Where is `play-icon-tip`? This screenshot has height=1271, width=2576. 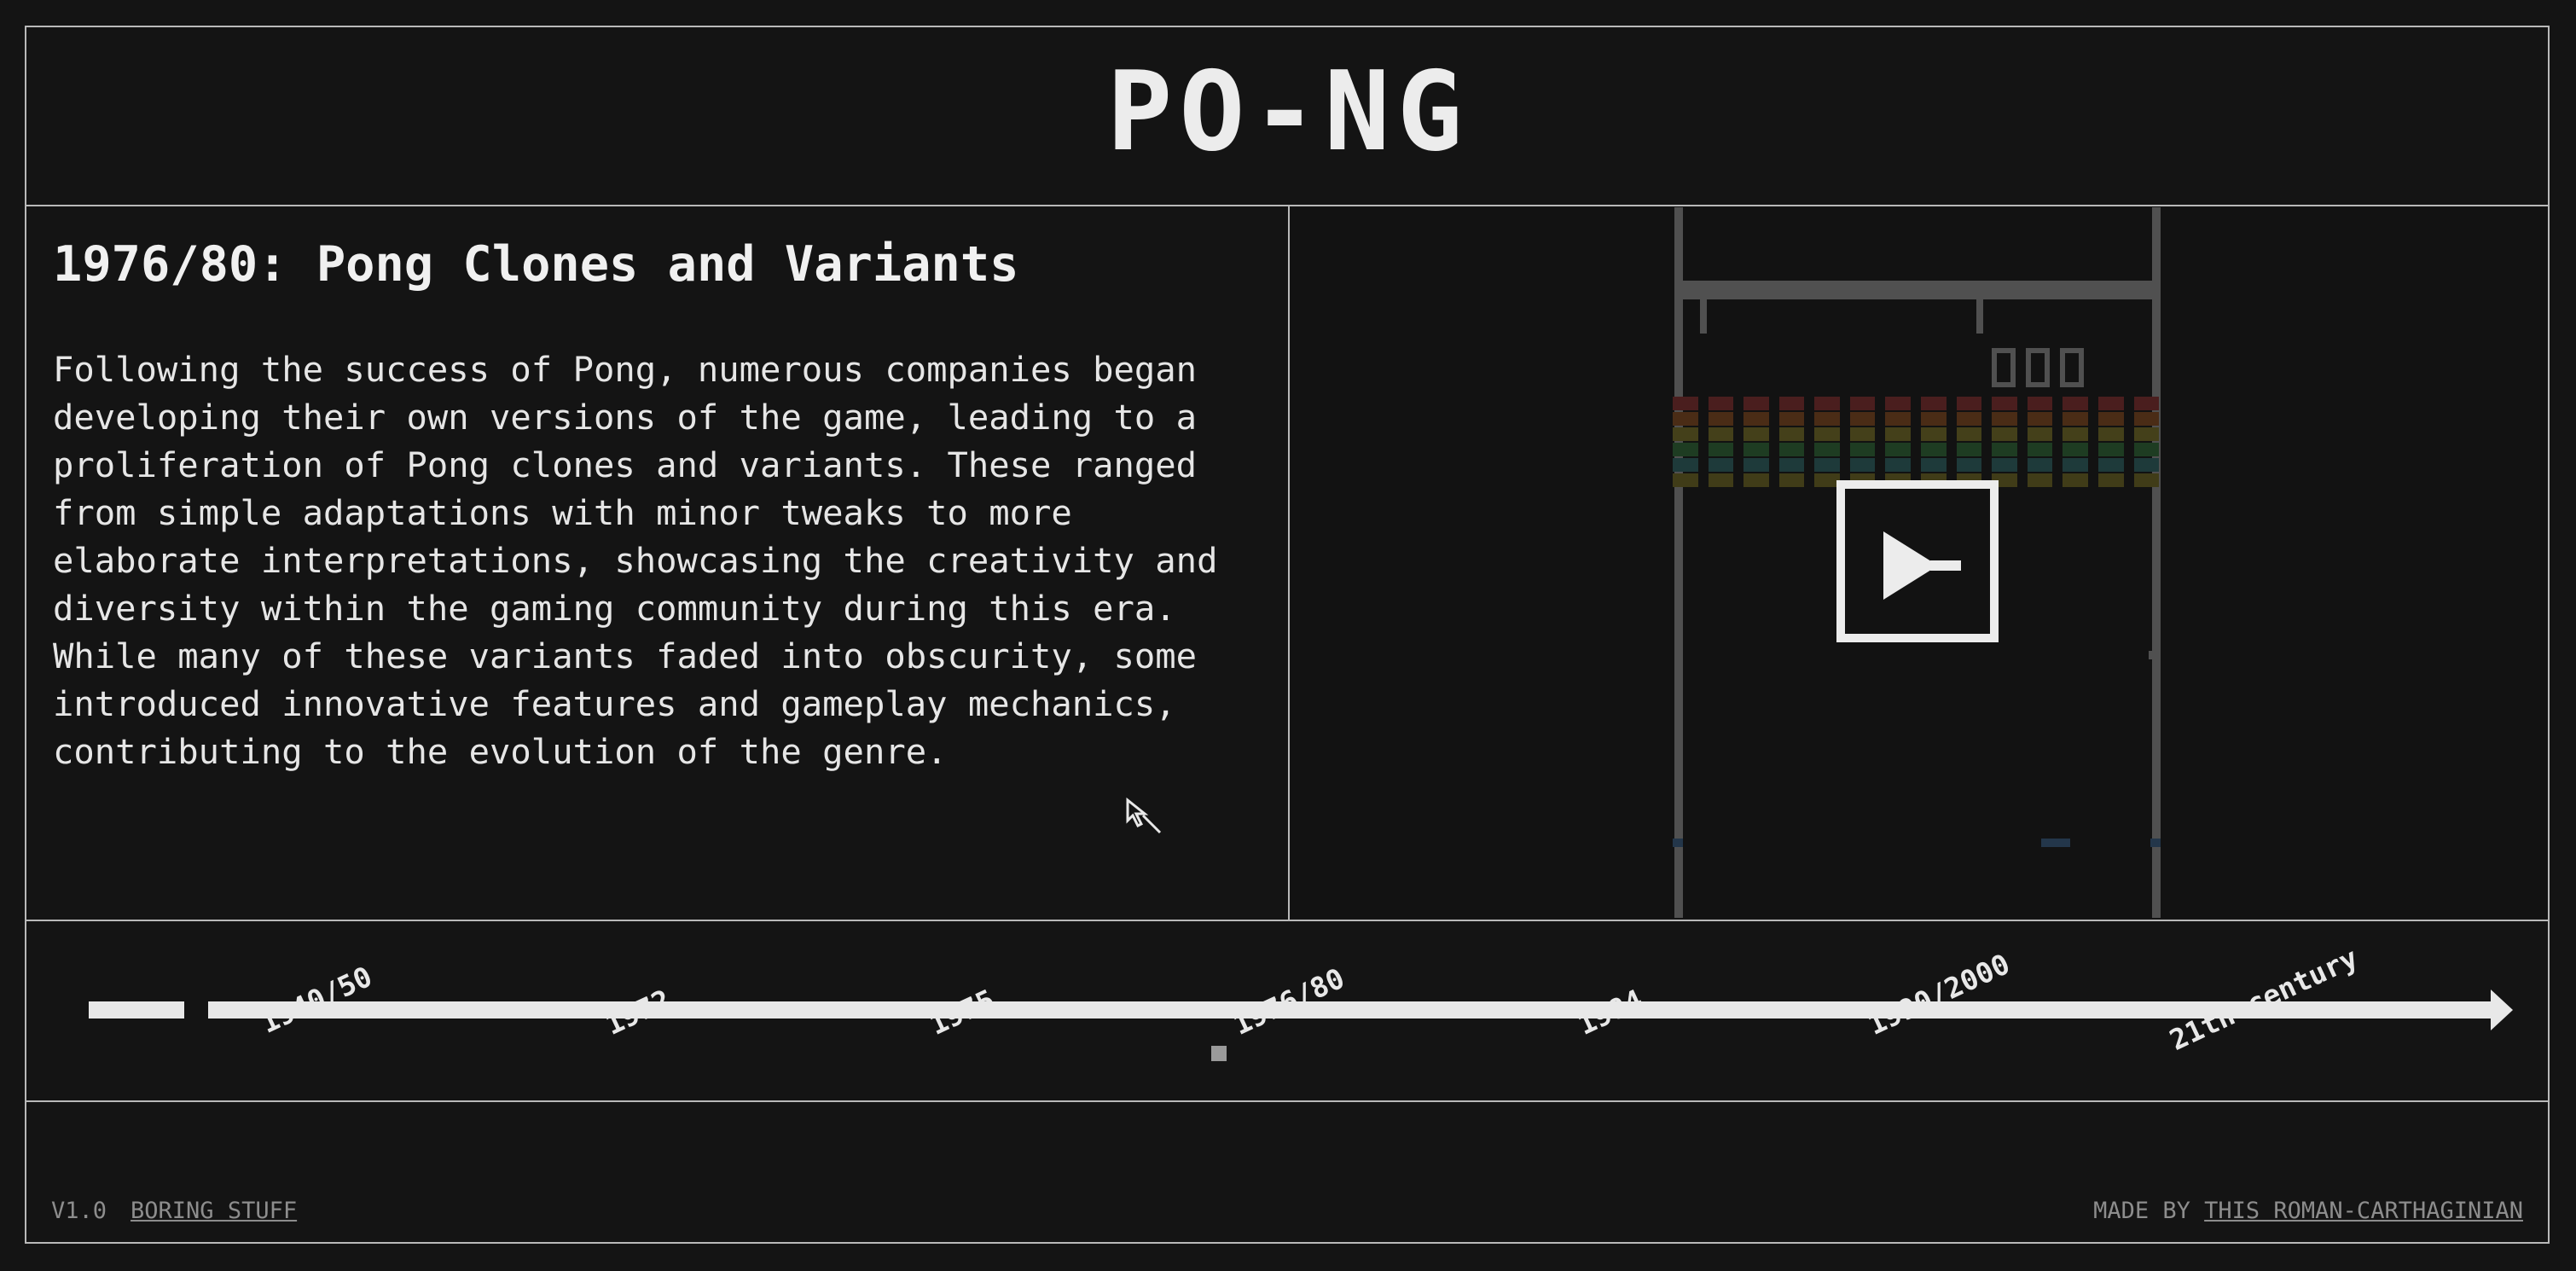 play-icon-tip is located at coordinates (1945, 565).